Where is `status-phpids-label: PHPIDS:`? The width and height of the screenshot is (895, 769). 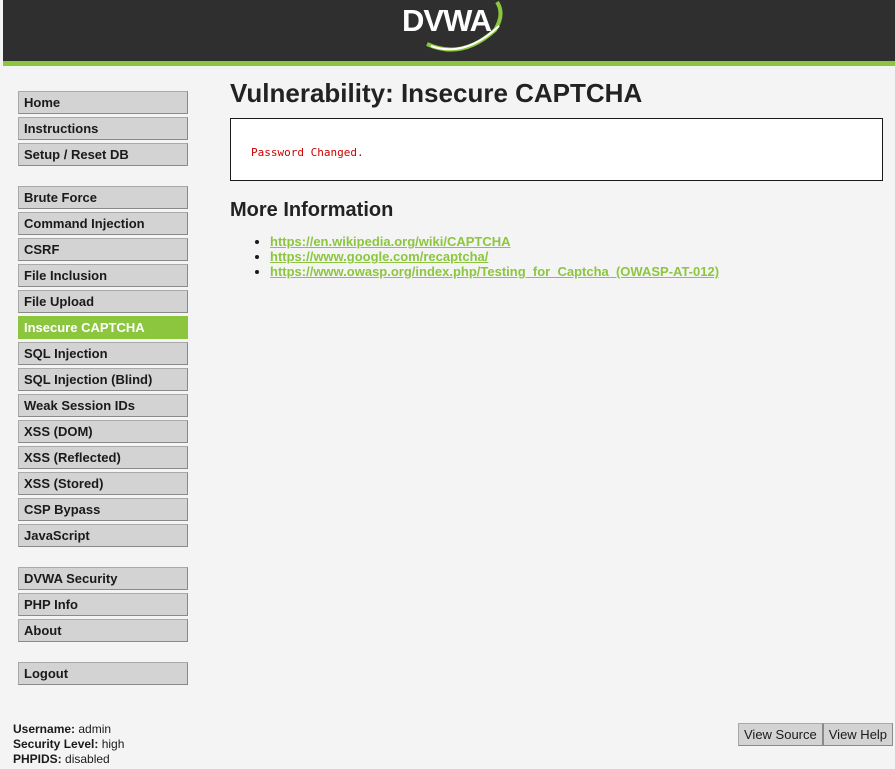
status-phpids-label: PHPIDS: is located at coordinates (37, 759).